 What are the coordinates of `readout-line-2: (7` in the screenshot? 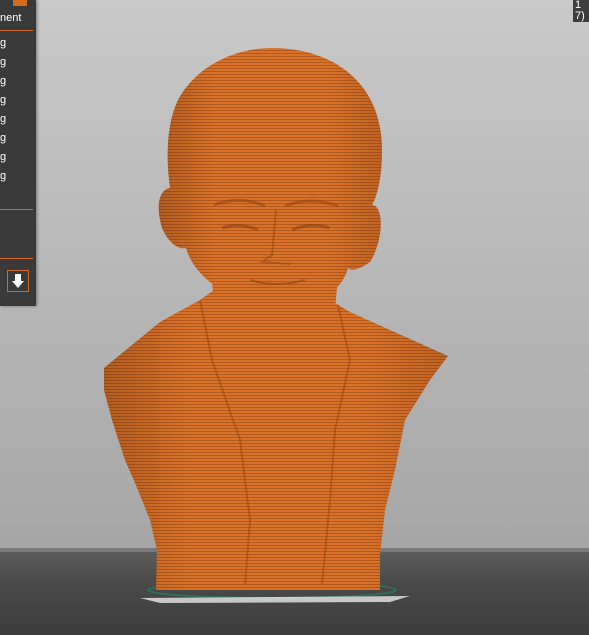 It's located at (580, 16).